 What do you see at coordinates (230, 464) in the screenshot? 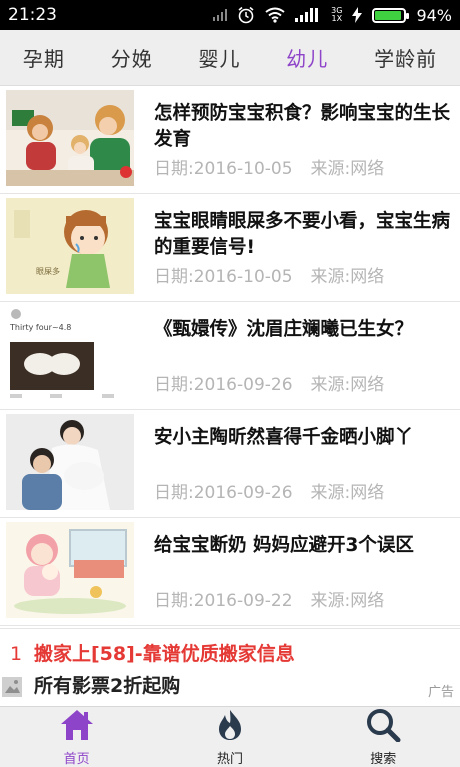
I see `list-item: 安小主陶昕然喜得千金晒小脚丫 日期:2016-09-26 来源:网络` at bounding box center [230, 464].